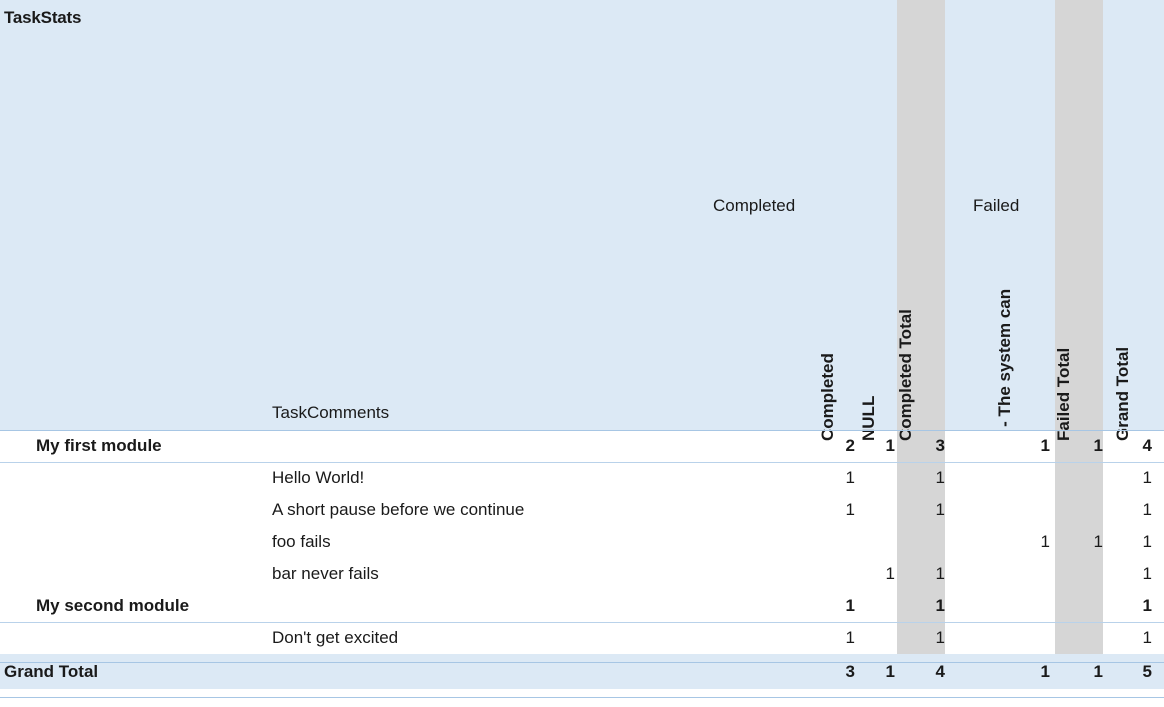  Describe the element at coordinates (1122, 393) in the screenshot. I see `column-header-grand-total: Grand Total` at that location.